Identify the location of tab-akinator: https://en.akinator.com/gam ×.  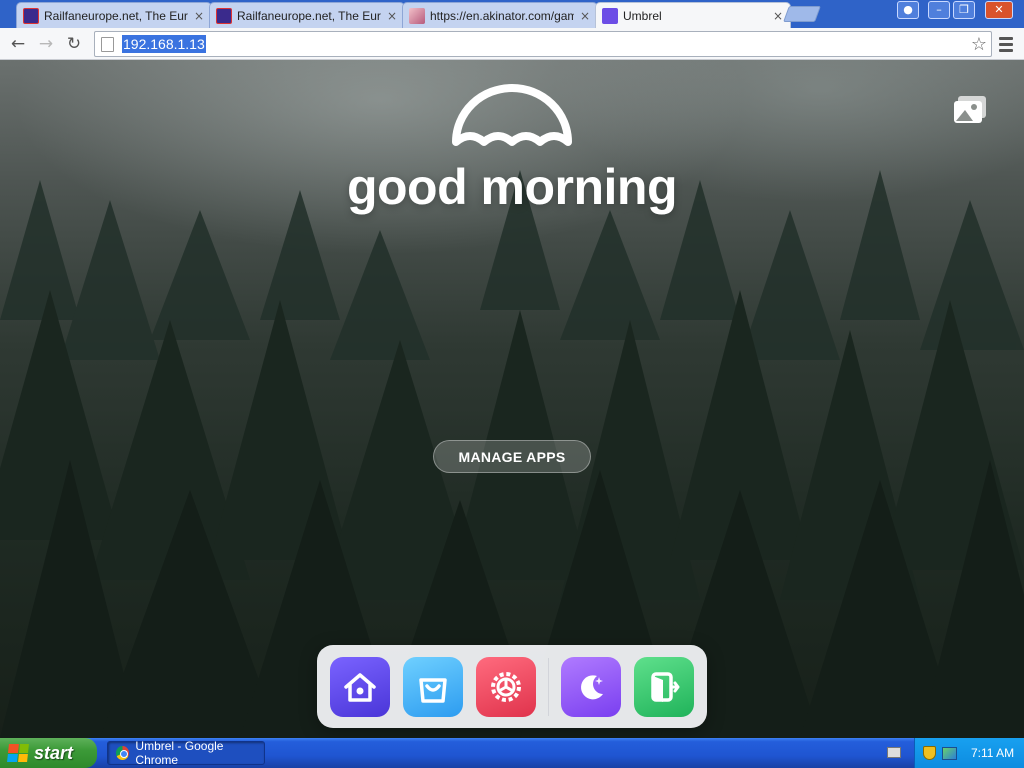
(500, 15).